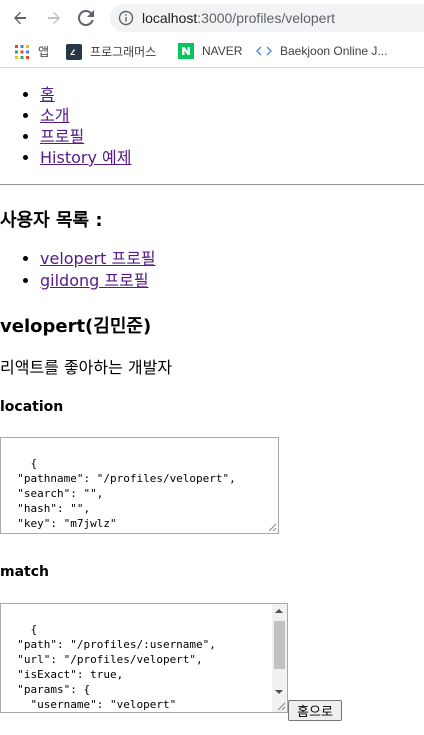 The width and height of the screenshot is (424, 735). I want to click on back-button, so click(20, 18).